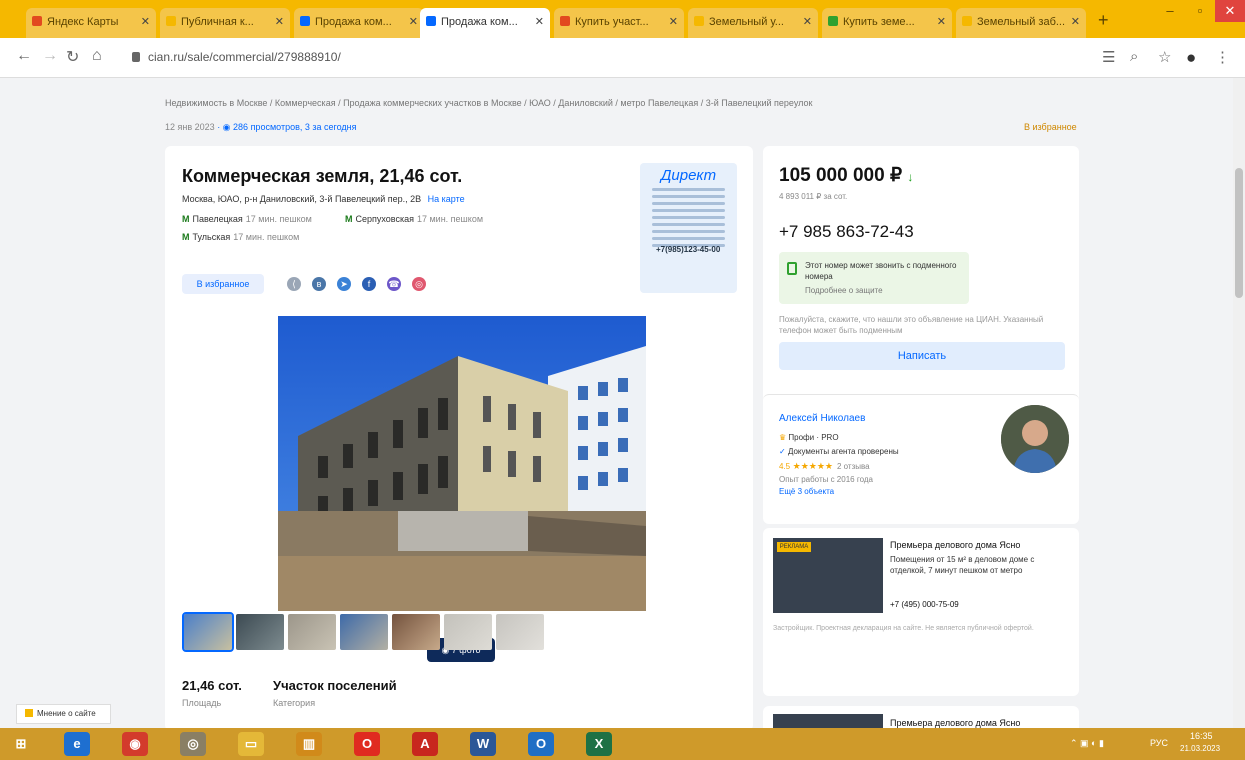  What do you see at coordinates (1170, 11) in the screenshot?
I see `minimize-icon: –` at bounding box center [1170, 11].